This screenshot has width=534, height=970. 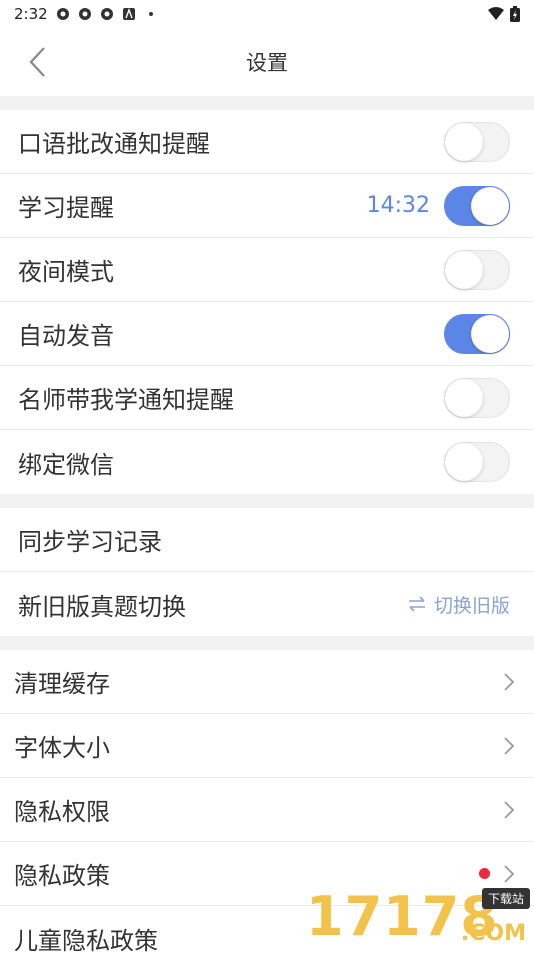 I want to click on setting-label: 学习提醒, so click(x=66, y=208).